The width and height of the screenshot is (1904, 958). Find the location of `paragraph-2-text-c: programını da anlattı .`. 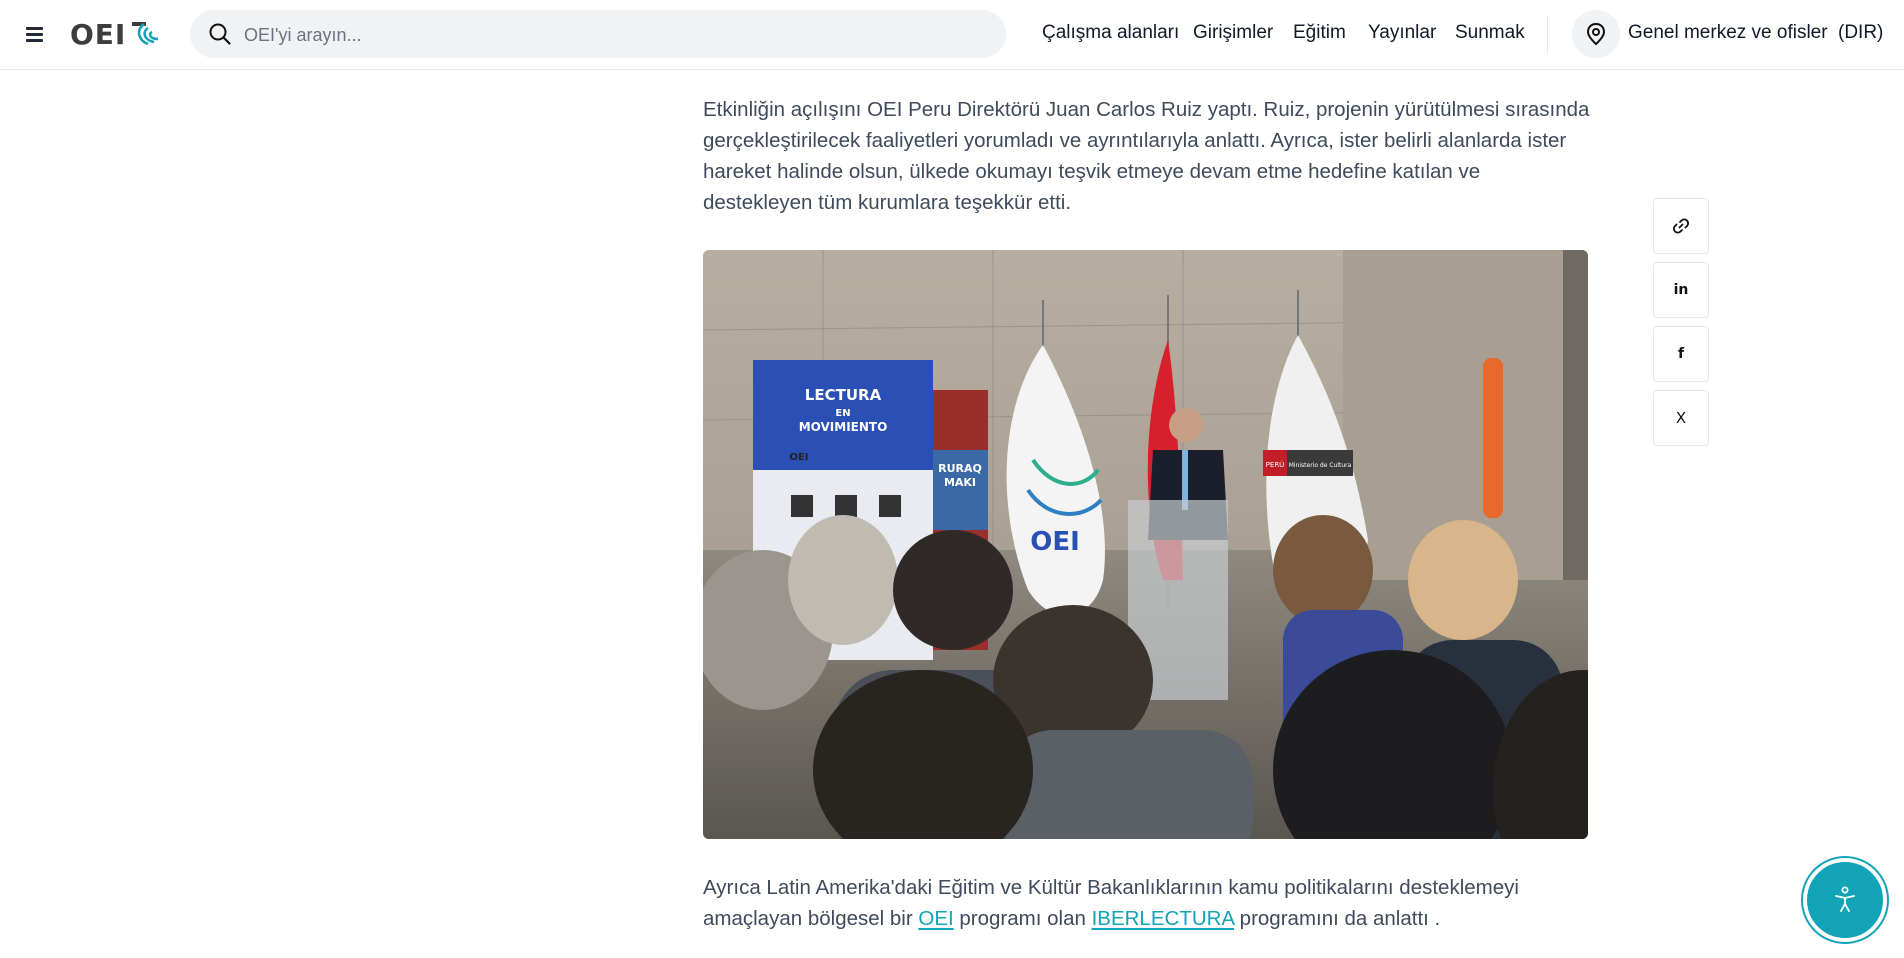

paragraph-2-text-c: programını da anlattı . is located at coordinates (1337, 918).